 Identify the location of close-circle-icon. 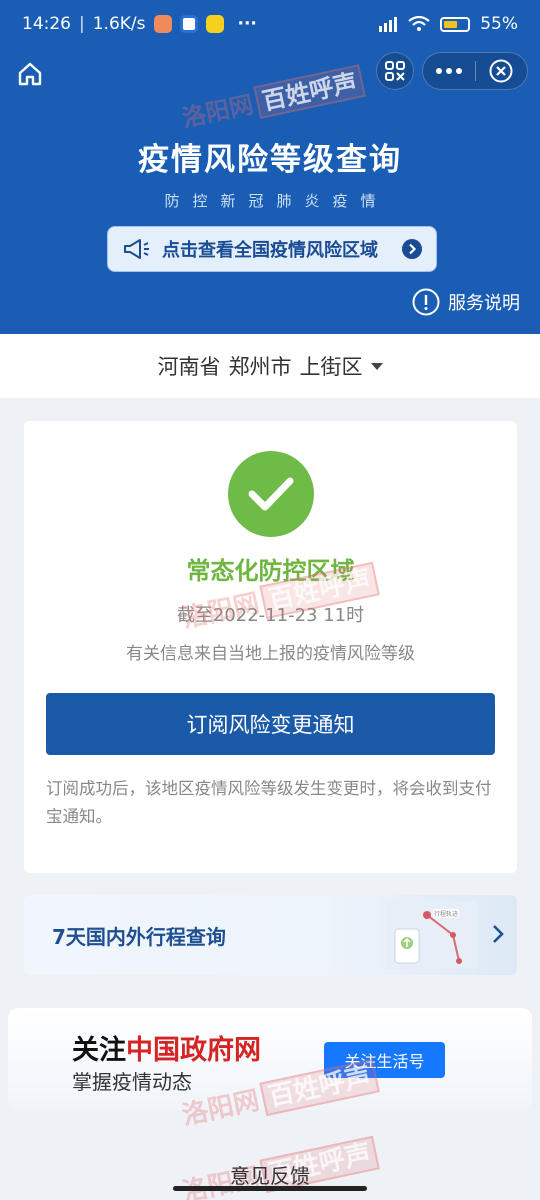
(501, 71).